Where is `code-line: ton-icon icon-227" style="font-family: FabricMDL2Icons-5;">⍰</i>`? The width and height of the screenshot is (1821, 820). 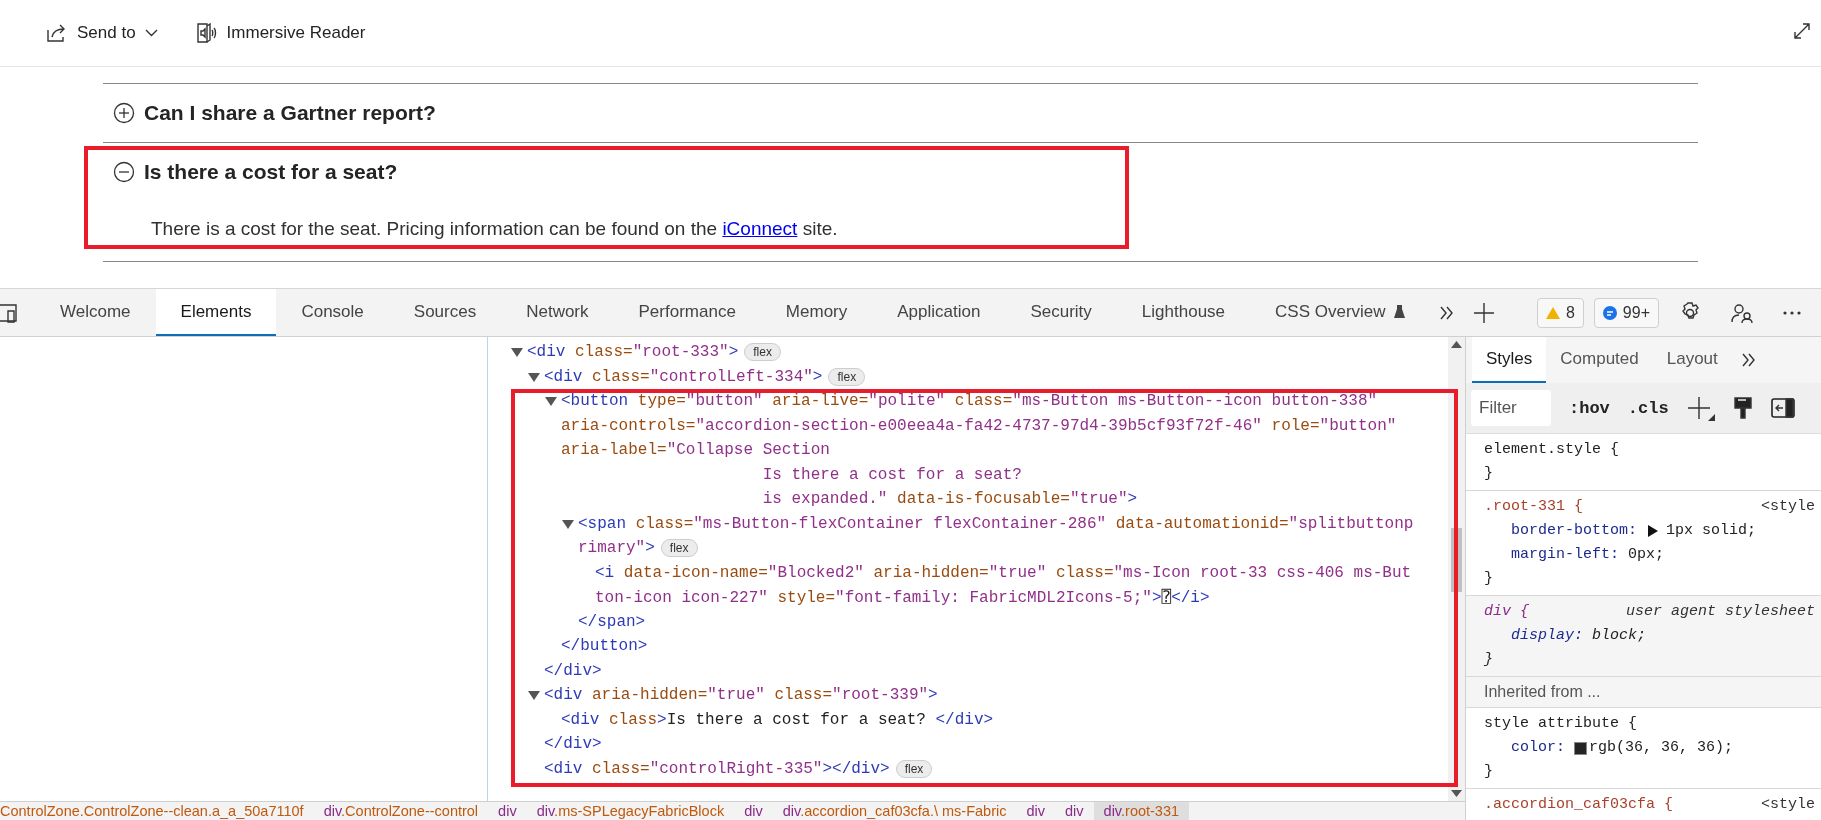 code-line: ton-icon icon-227" style="font-family: FabricMDL2Icons-5;">⍰</i> is located at coordinates (902, 597).